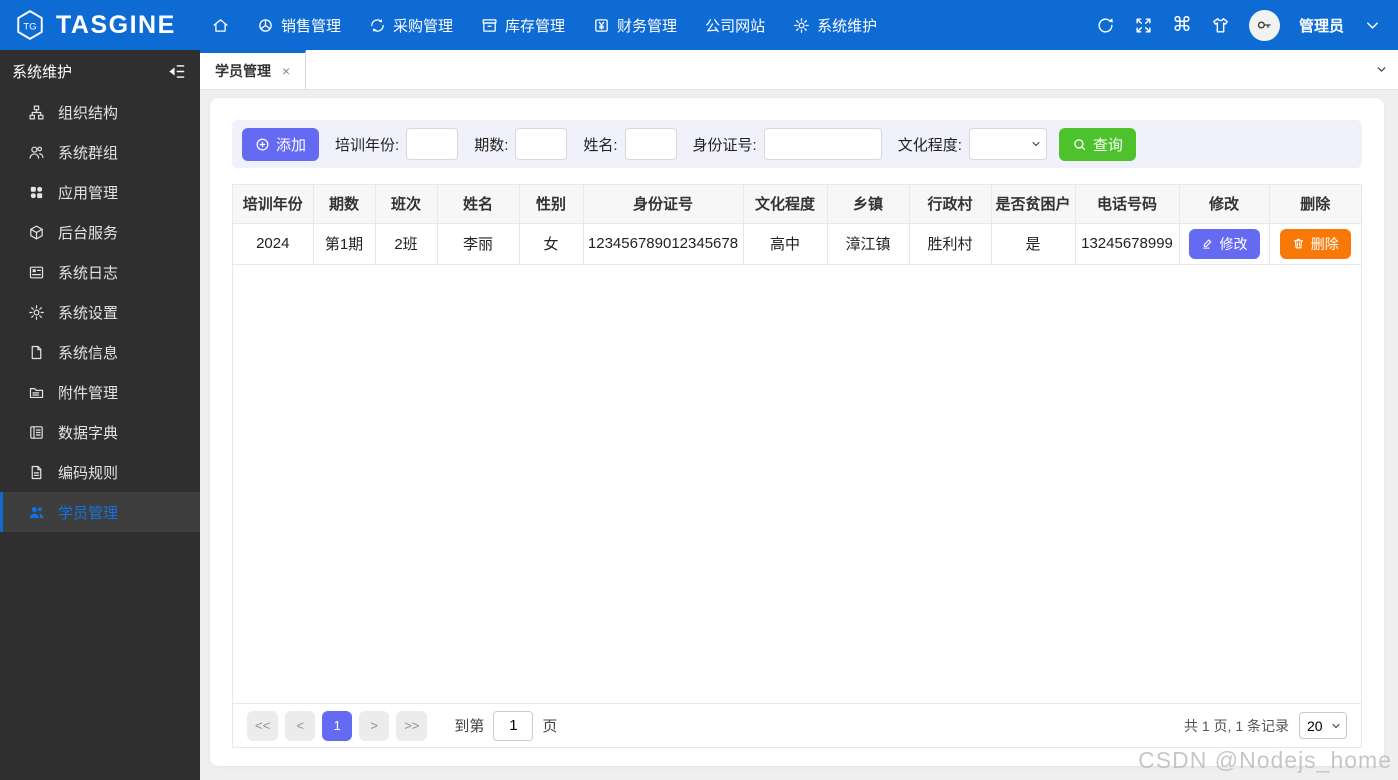 The width and height of the screenshot is (1398, 780). I want to click on key-icon, so click(1265, 25).